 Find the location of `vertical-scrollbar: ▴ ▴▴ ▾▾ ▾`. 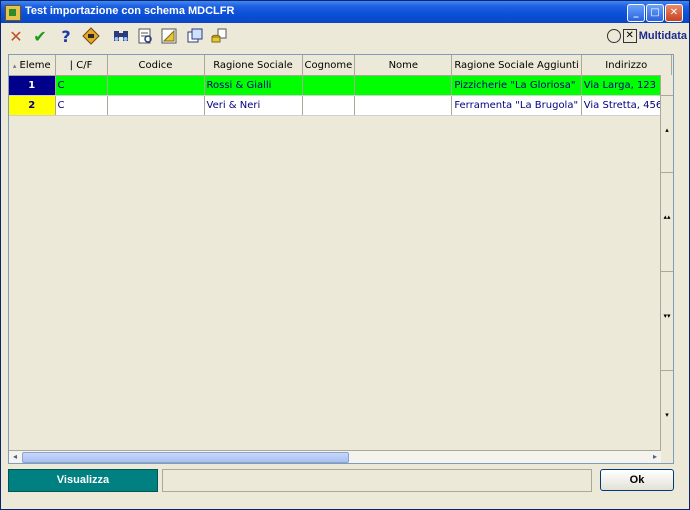

vertical-scrollbar: ▴ ▴▴ ▾▾ ▾ is located at coordinates (666, 263).